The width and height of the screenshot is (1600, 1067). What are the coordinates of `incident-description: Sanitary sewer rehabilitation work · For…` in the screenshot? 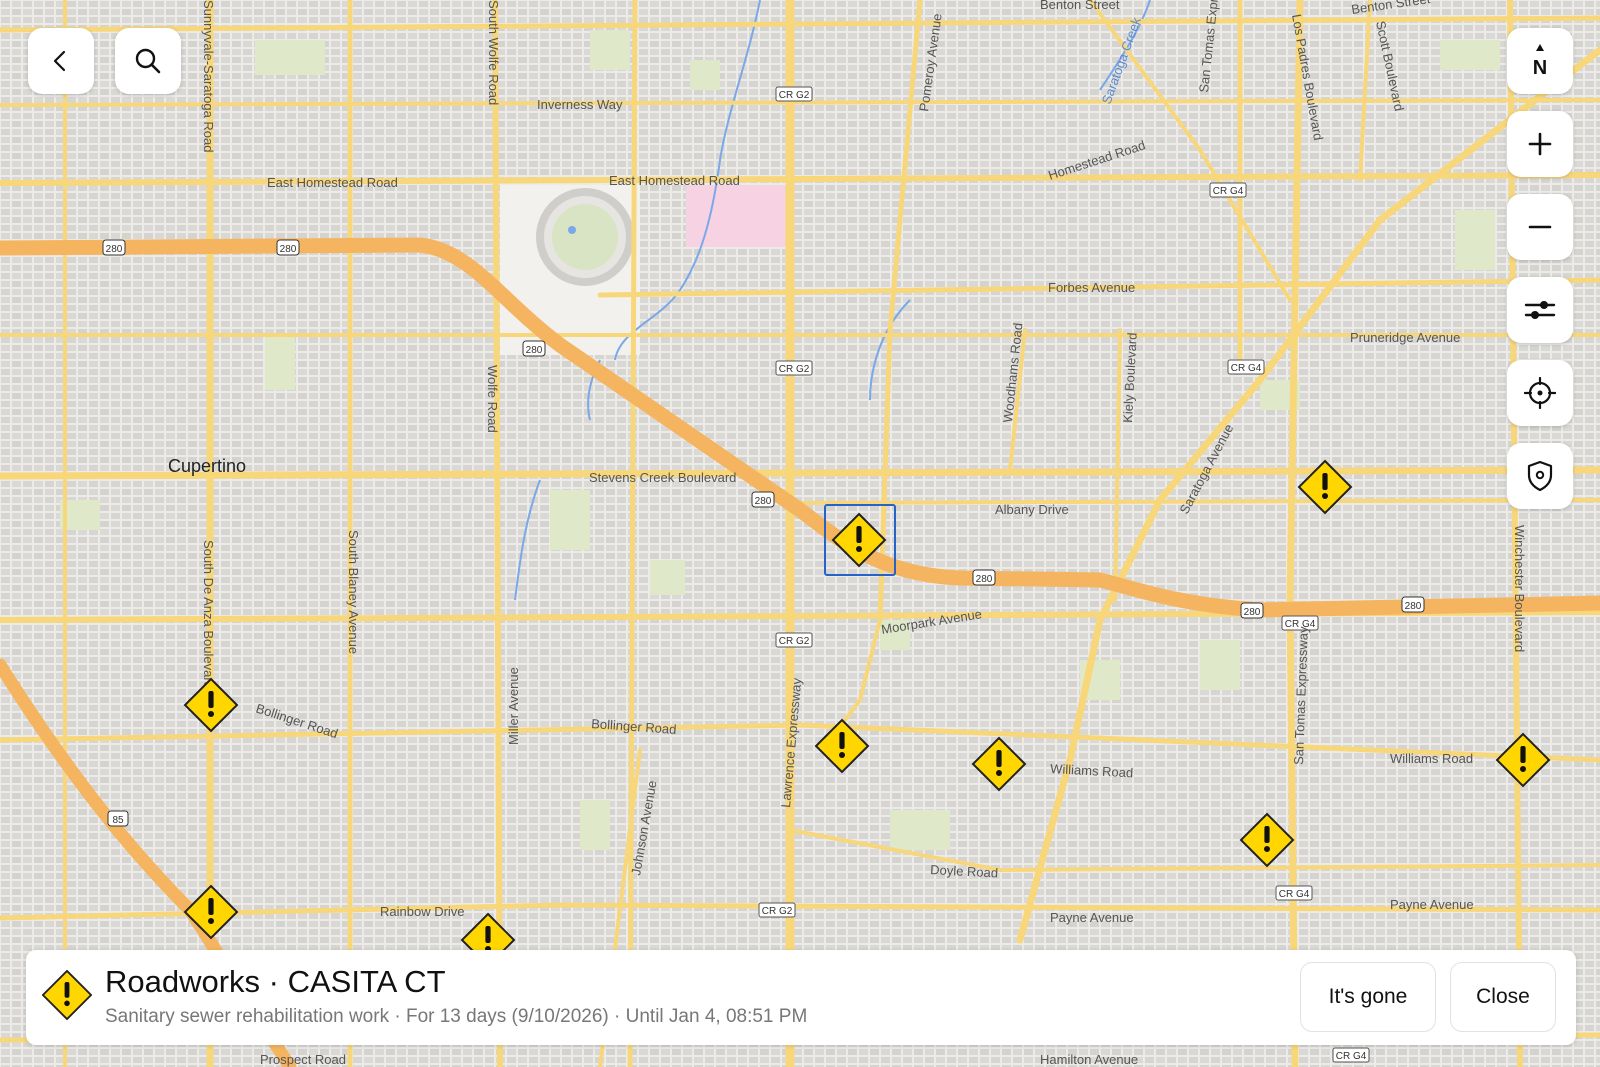 It's located at (456, 1016).